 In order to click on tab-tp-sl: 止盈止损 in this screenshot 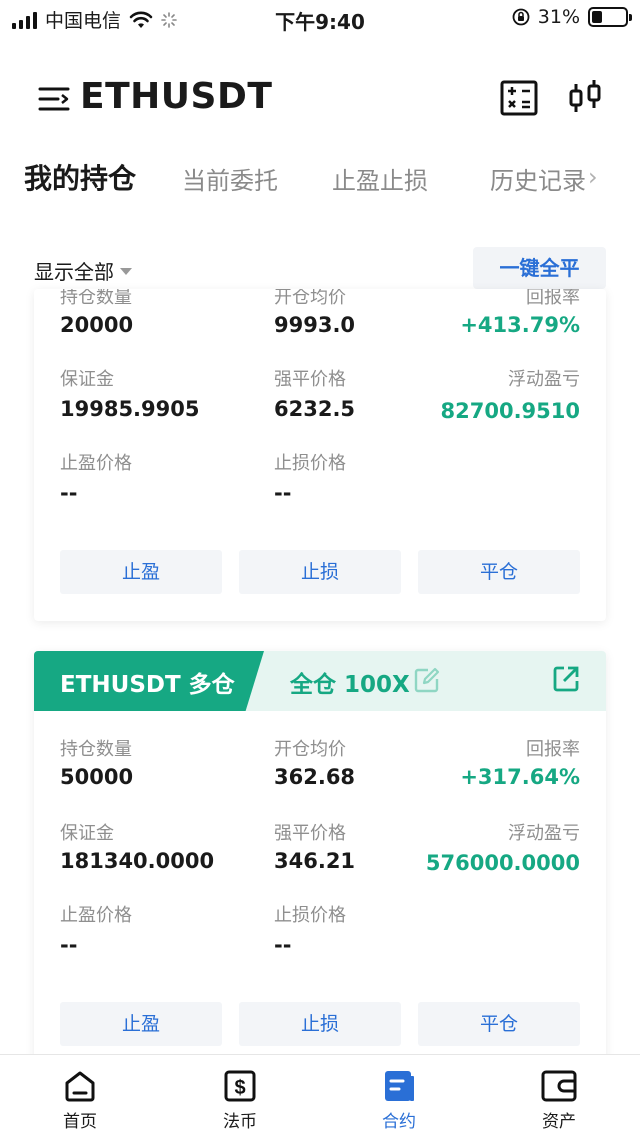, I will do `click(380, 178)`.